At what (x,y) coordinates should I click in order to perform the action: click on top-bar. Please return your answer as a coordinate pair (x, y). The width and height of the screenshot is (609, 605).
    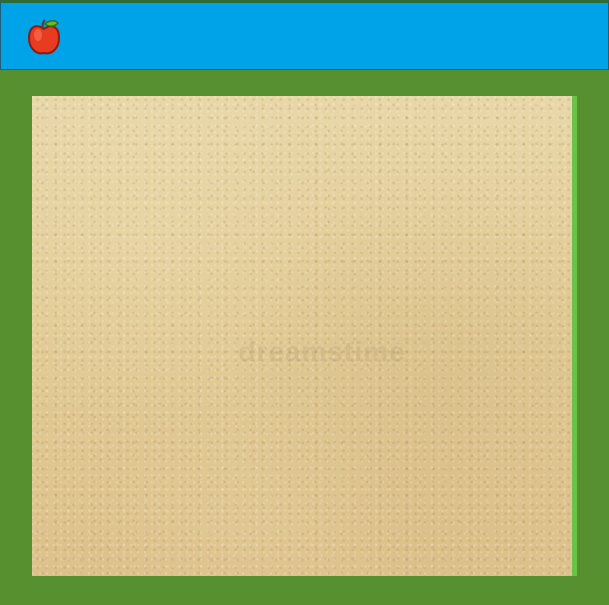
    Looking at the image, I should click on (304, 35).